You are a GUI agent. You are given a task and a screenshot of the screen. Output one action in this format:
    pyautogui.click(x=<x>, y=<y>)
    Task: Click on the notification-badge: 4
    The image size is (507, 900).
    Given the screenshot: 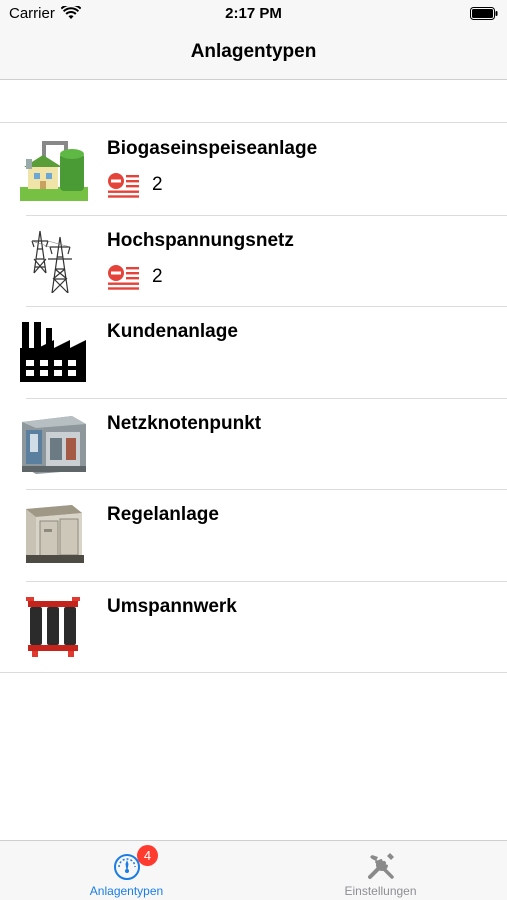 What is the action you would take?
    pyautogui.click(x=147, y=855)
    